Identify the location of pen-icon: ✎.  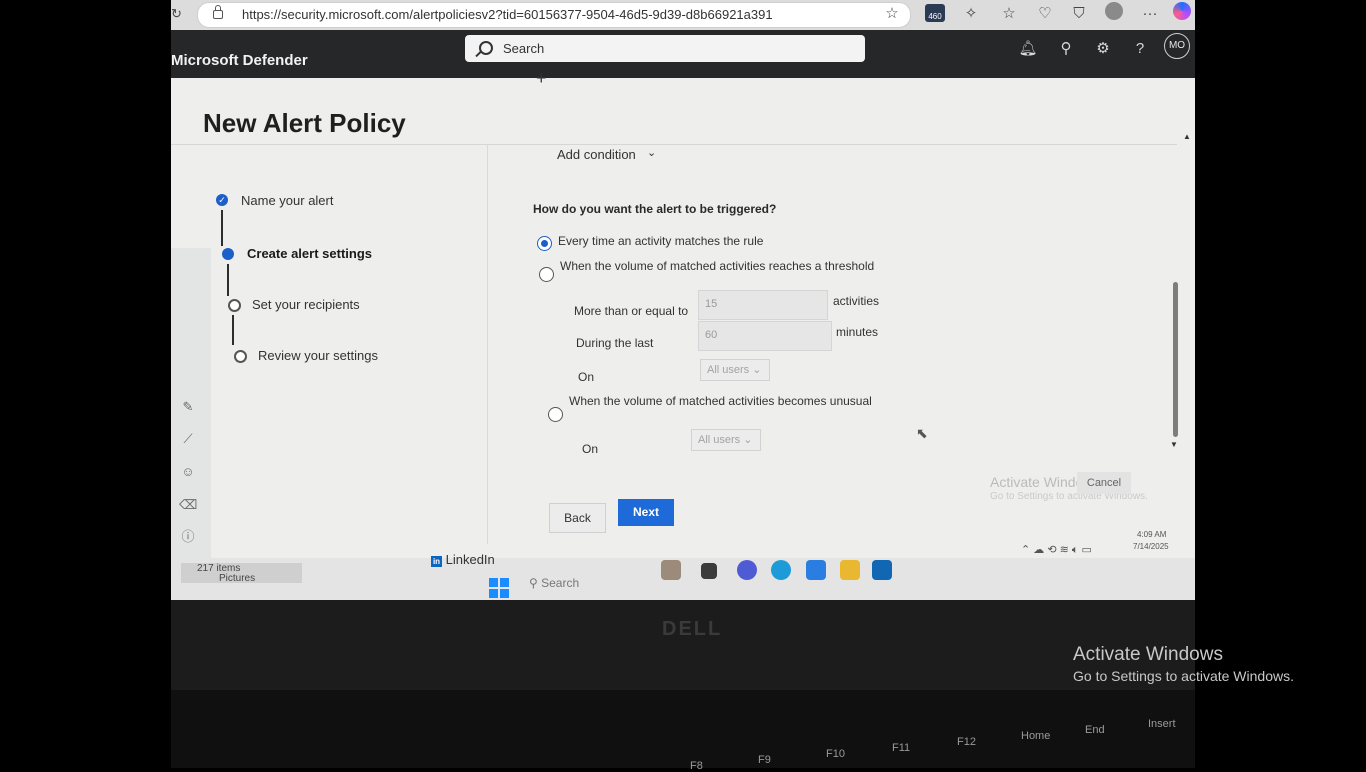
(188, 407).